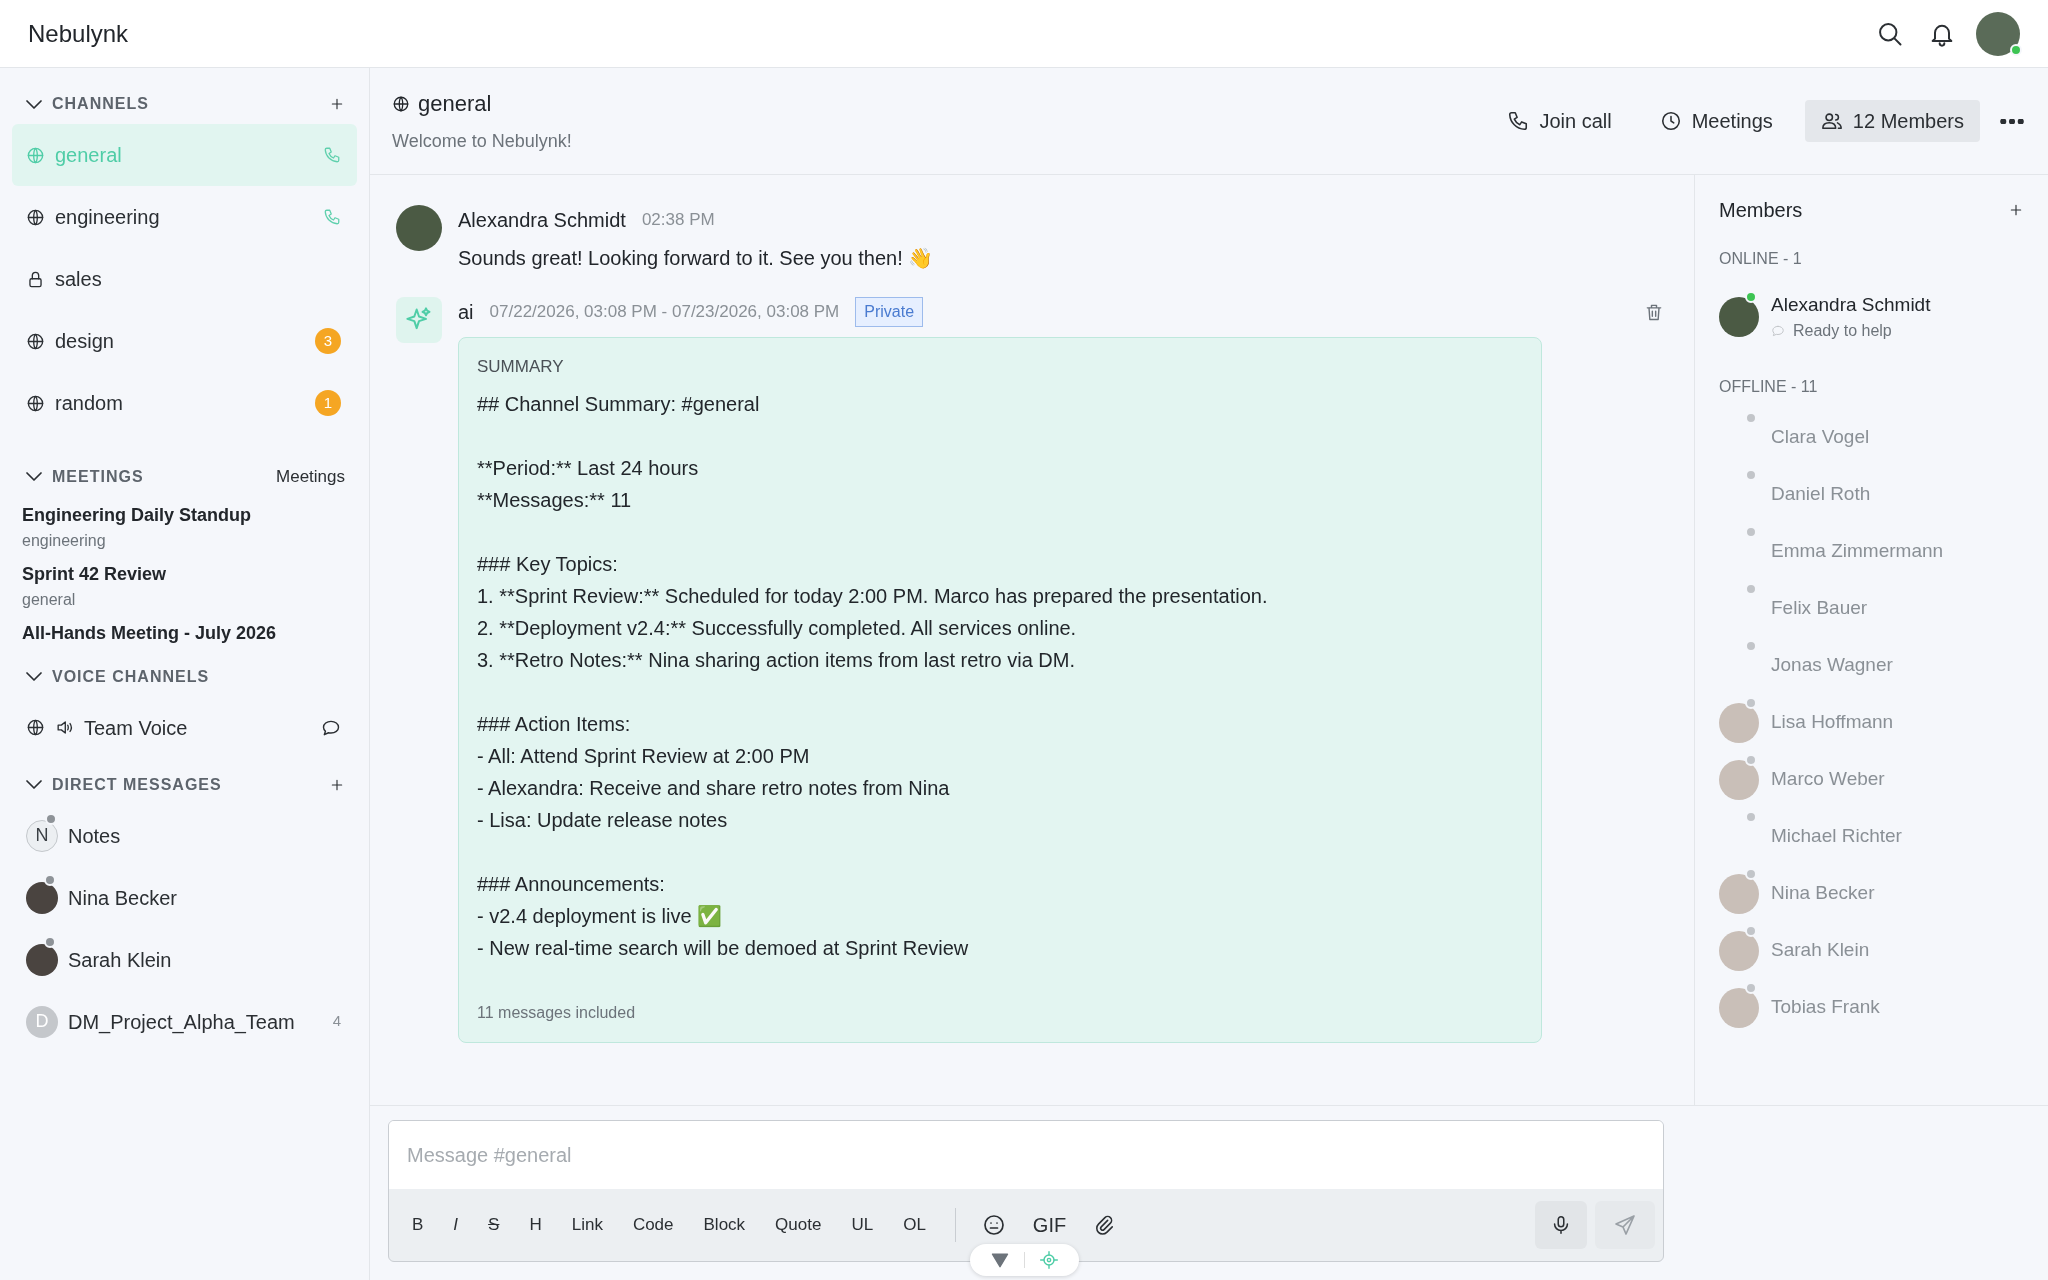  I want to click on dm-item: D DM_Project_Alpha_Team 4, so click(184, 1021).